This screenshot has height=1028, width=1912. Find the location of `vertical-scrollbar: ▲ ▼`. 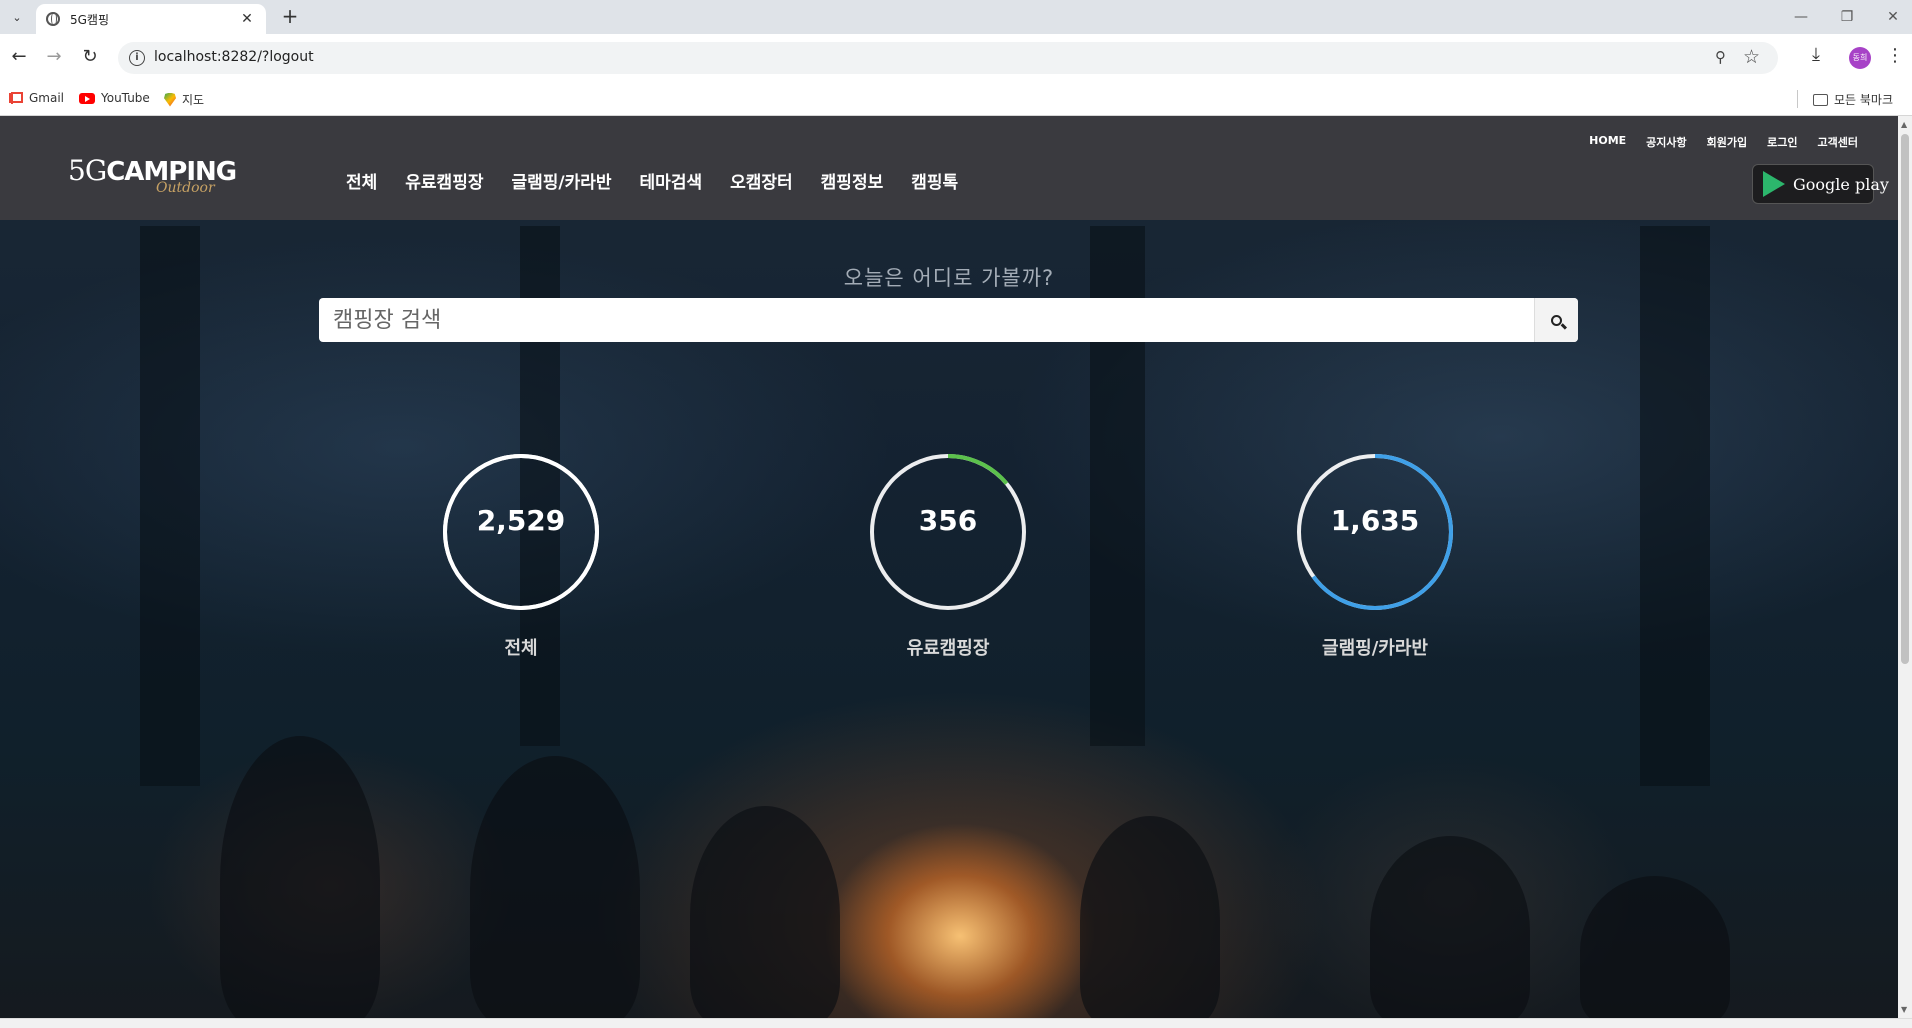

vertical-scrollbar: ▲ ▼ is located at coordinates (1905, 567).